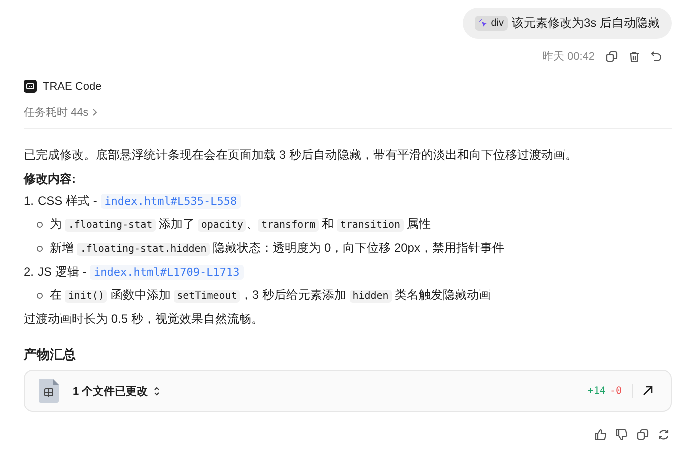  What do you see at coordinates (483, 23) in the screenshot?
I see `cursor-icon` at bounding box center [483, 23].